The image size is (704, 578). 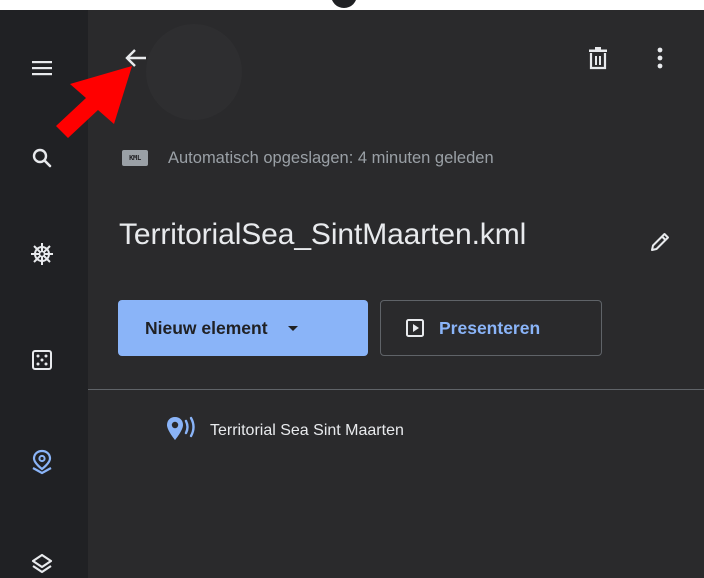 What do you see at coordinates (135, 158) in the screenshot?
I see `kml-file-icon: KML` at bounding box center [135, 158].